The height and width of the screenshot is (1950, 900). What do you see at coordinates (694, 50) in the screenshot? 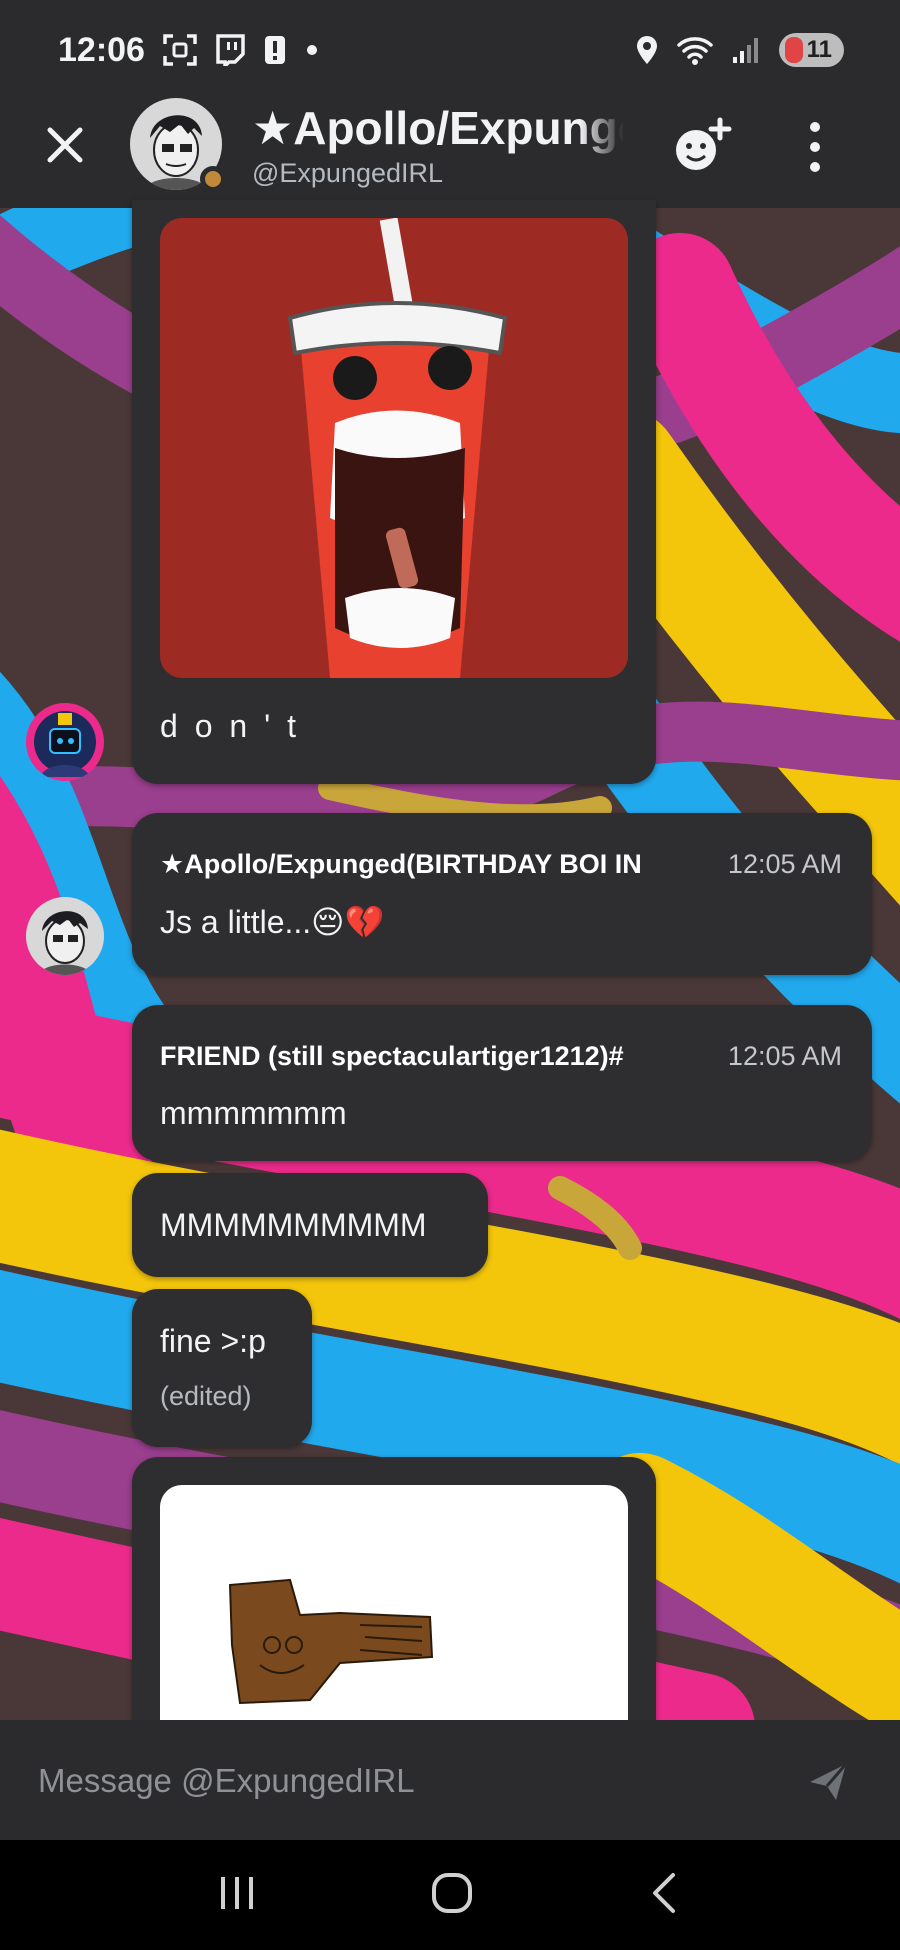
I see `wifi-icon` at bounding box center [694, 50].